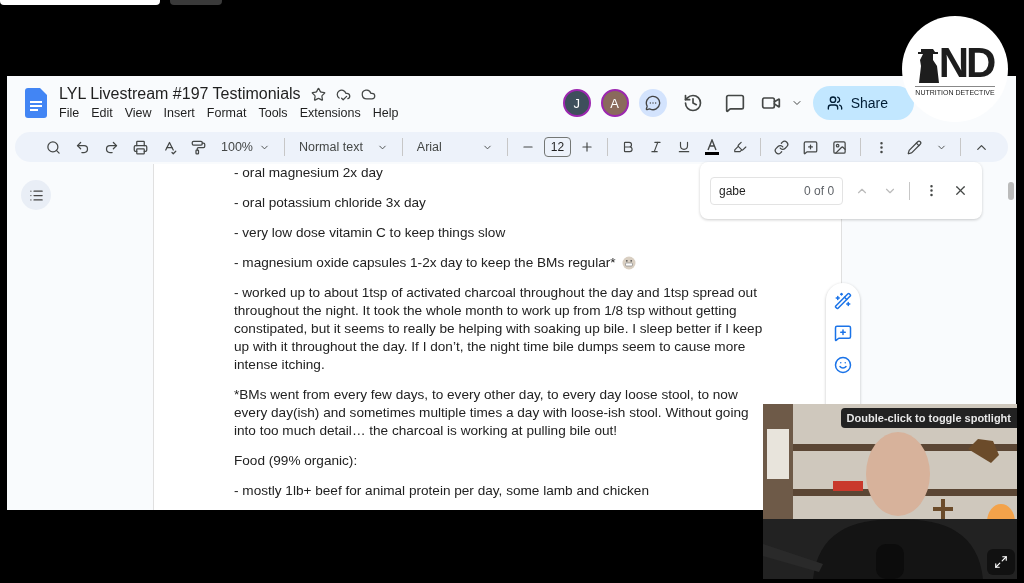  Describe the element at coordinates (777, 190) in the screenshot. I see `find-field: gabe 0 of 0` at that location.